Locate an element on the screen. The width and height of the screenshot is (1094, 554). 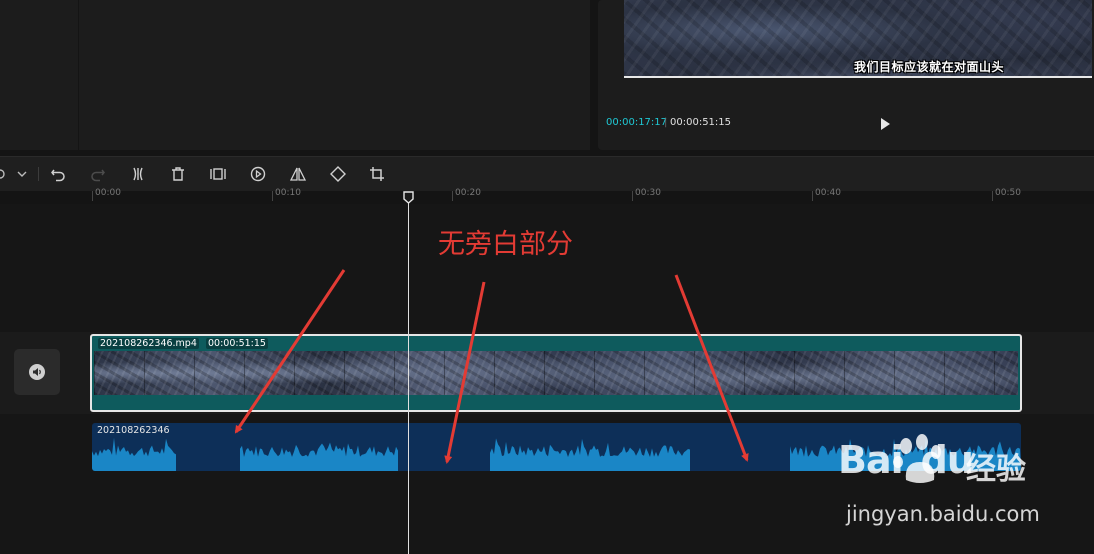
video-preview: 我们目标应该就在对面山头 is located at coordinates (858, 39).